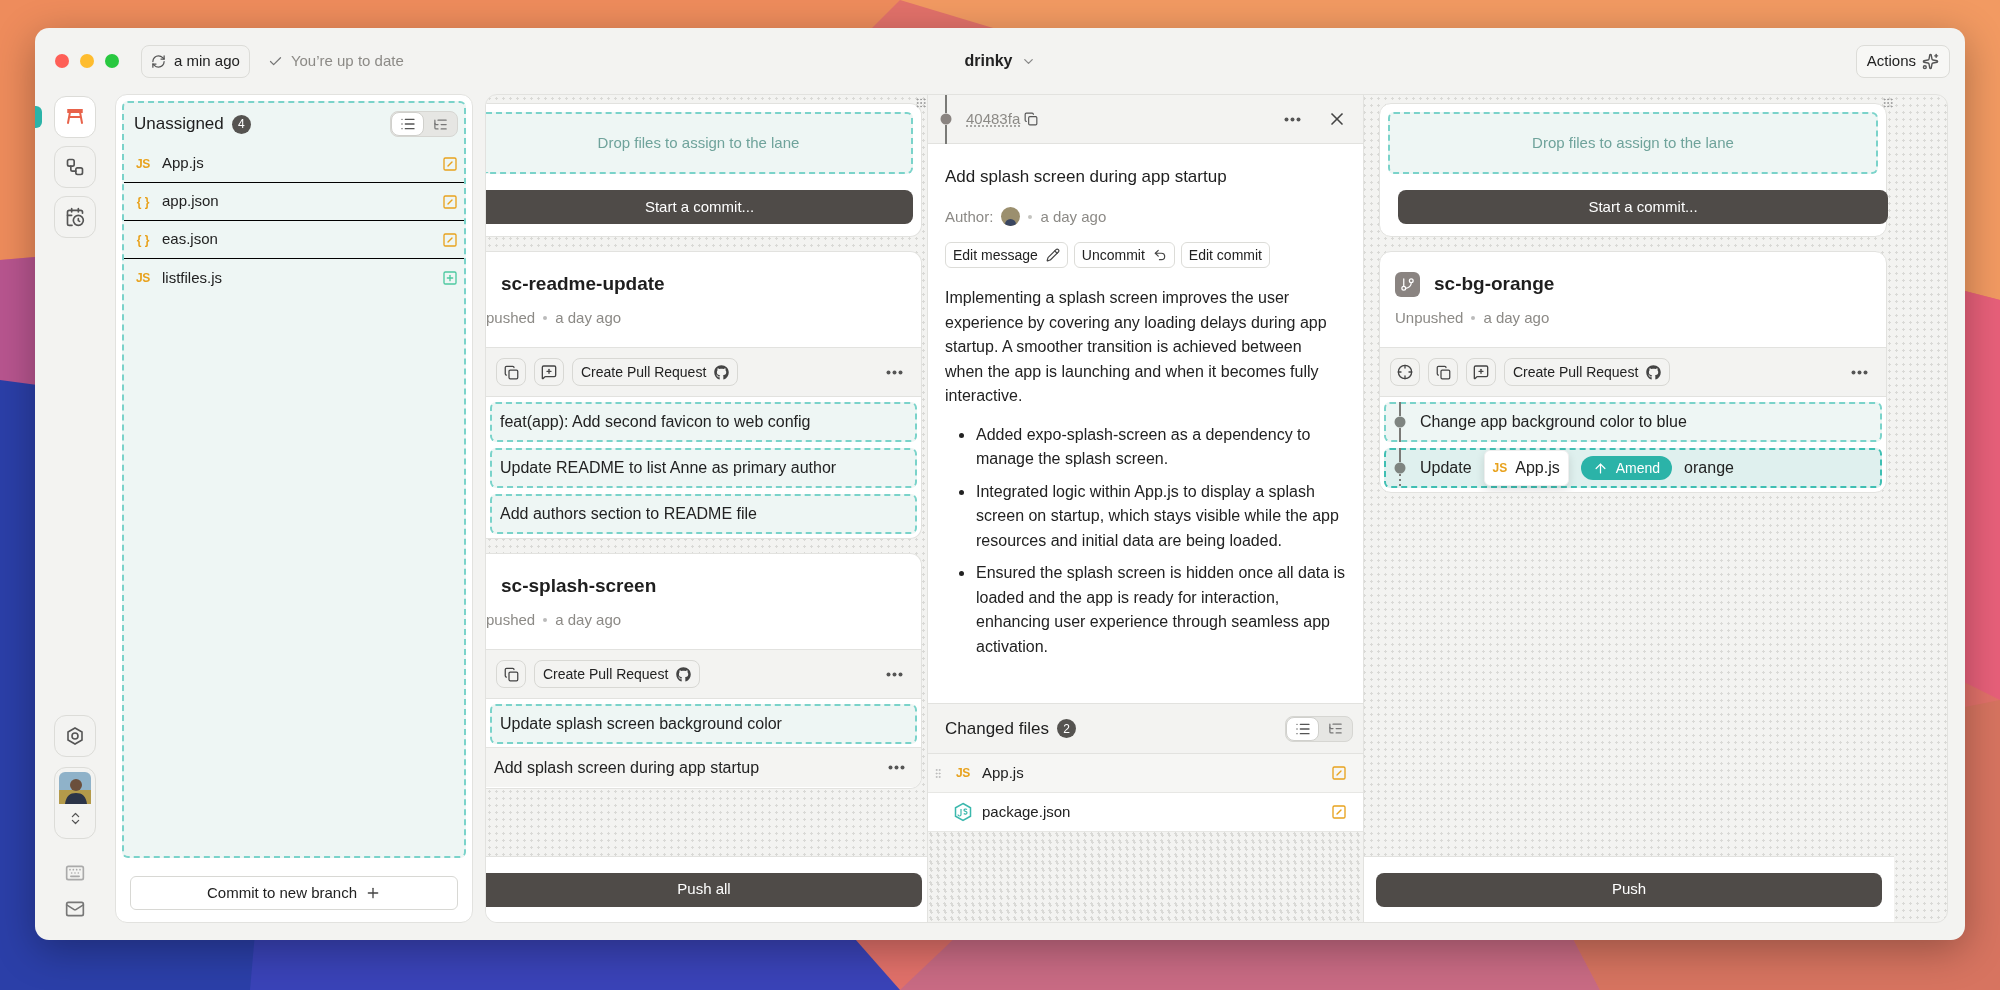 This screenshot has width=2000, height=990. Describe the element at coordinates (62, 61) in the screenshot. I see `close-window-button` at that location.